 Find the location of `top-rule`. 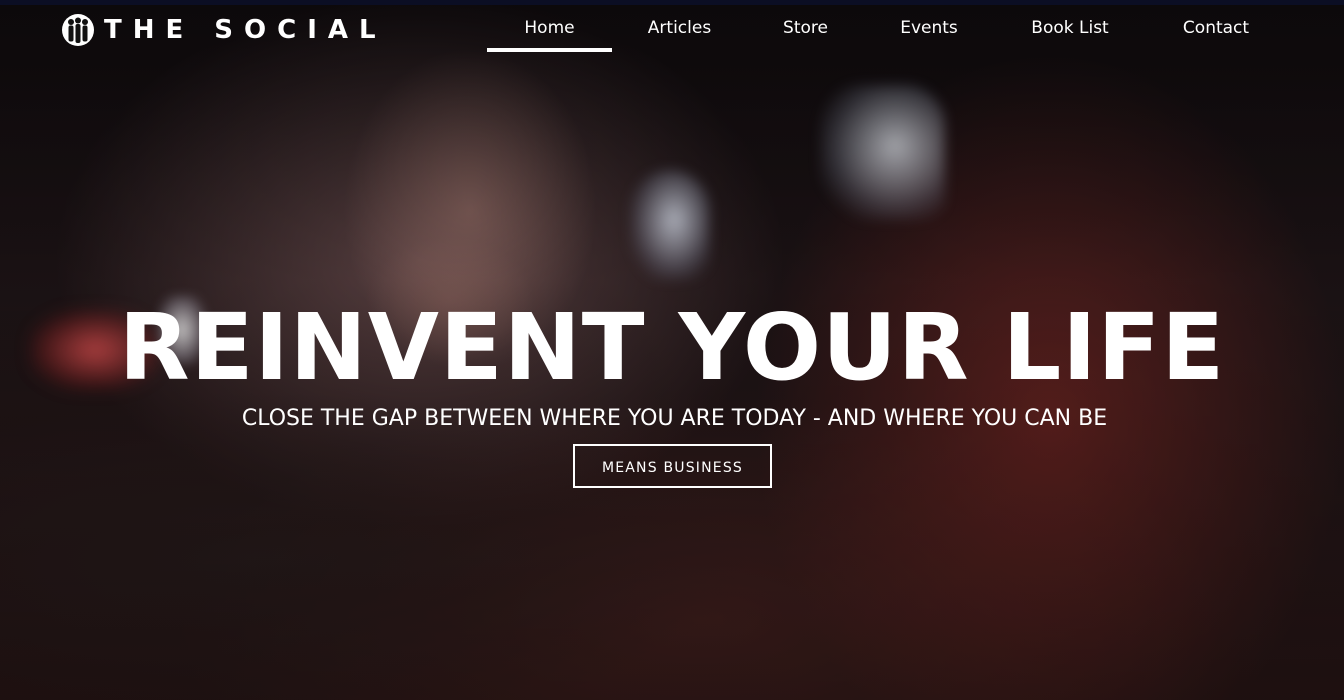

top-rule is located at coordinates (672, 2).